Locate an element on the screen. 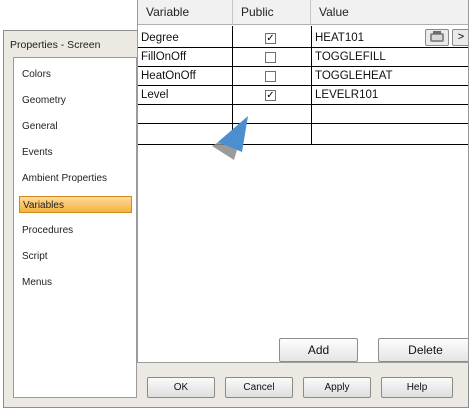 This screenshot has width=469, height=408. sidebar-item-procedures: Procedures is located at coordinates (75, 230).